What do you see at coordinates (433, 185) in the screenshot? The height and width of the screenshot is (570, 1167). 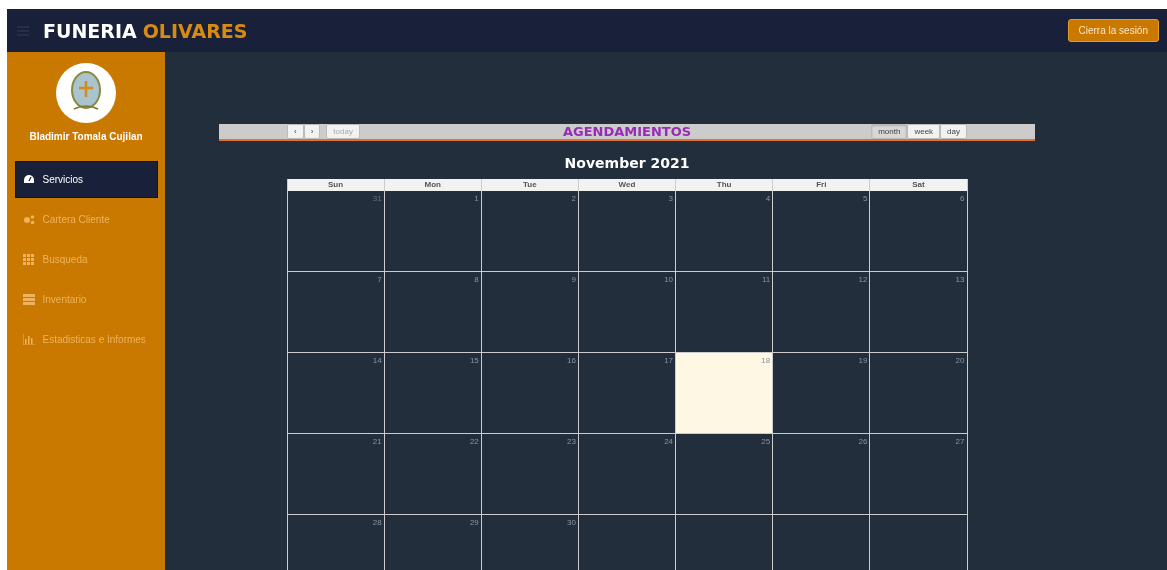 I see `weekday-header: Mon` at bounding box center [433, 185].